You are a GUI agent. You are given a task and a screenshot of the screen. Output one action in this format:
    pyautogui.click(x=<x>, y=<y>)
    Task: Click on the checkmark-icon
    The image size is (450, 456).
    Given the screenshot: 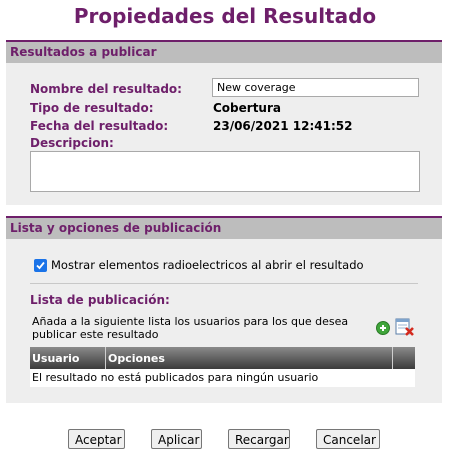 What is the action you would take?
    pyautogui.click(x=40, y=265)
    